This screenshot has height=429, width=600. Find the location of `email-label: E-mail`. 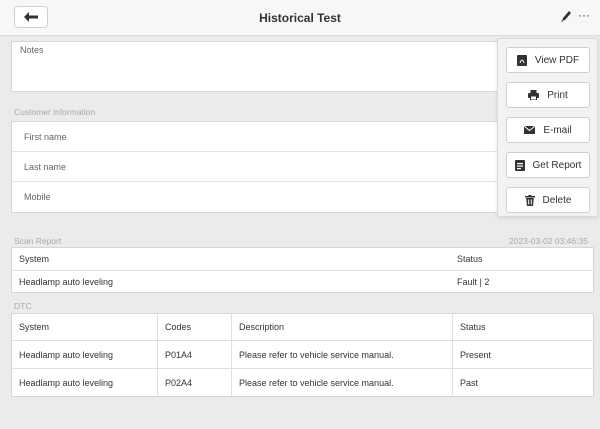

email-label: E-mail is located at coordinates (557, 130).